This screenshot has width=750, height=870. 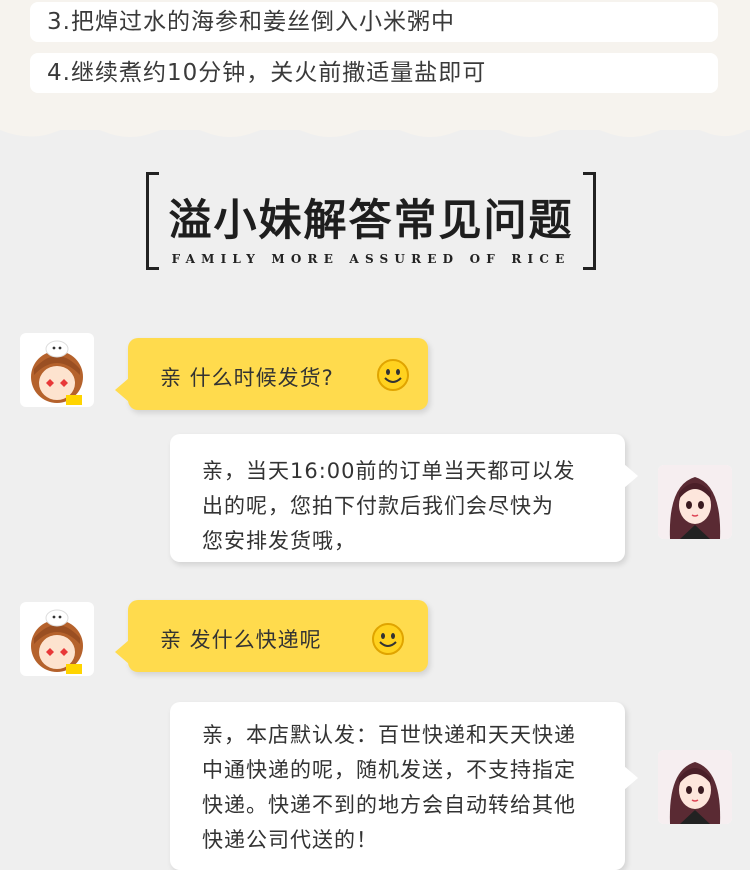 I want to click on recipe-step-4: 4.继续煮约10分钟，关火前撒适量盐即可, so click(x=374, y=73).